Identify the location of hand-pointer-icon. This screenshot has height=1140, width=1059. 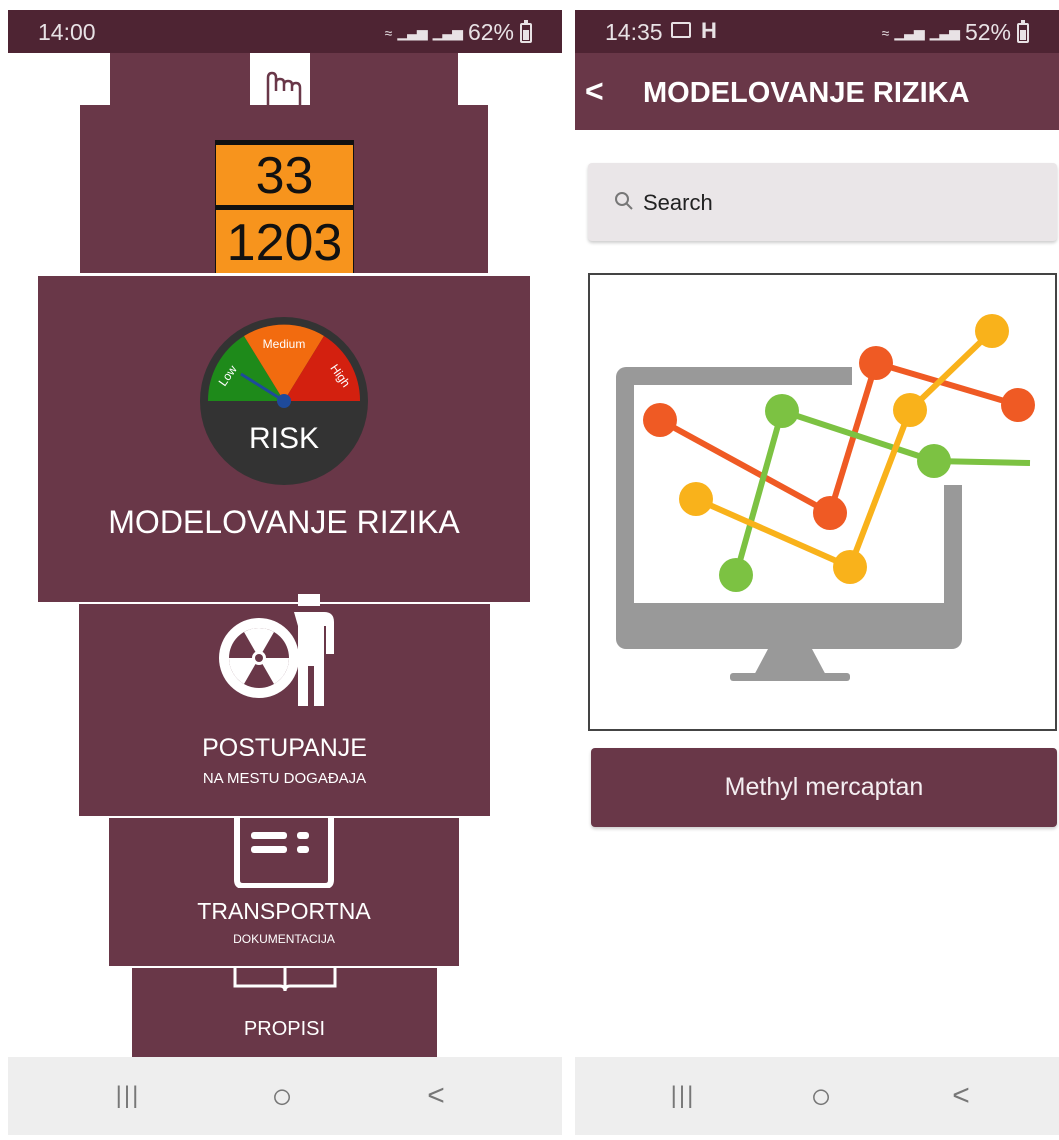
(280, 80).